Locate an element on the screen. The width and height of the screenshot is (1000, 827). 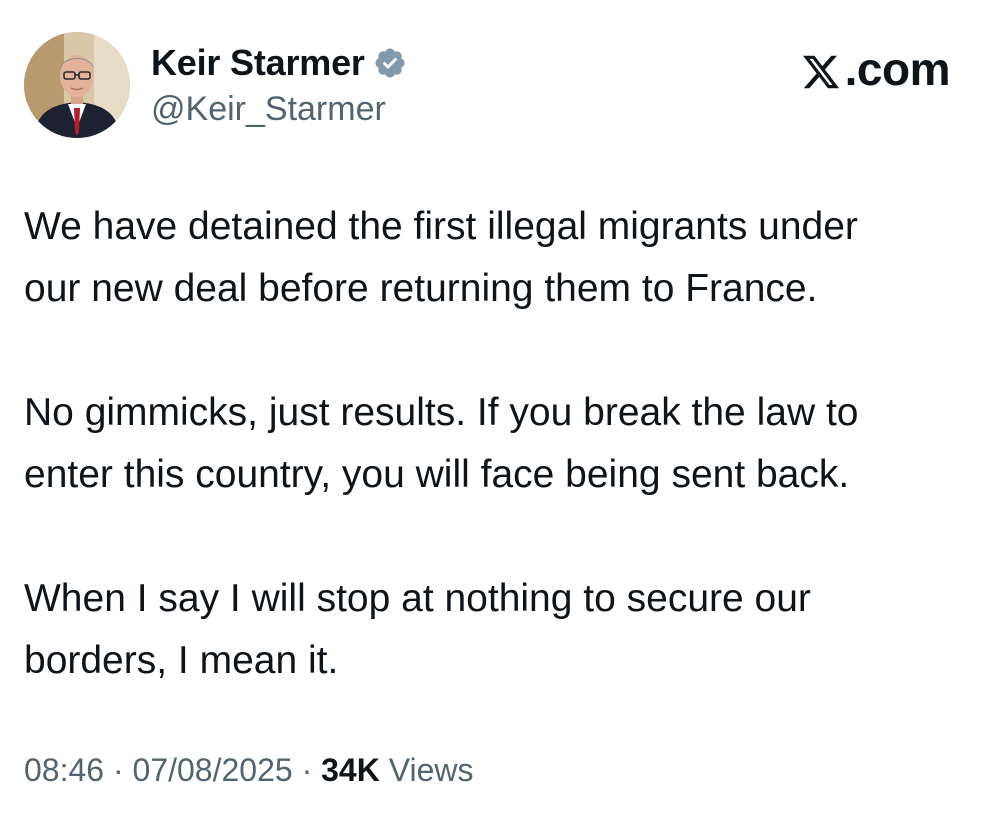
views-label: Views is located at coordinates (431, 770).